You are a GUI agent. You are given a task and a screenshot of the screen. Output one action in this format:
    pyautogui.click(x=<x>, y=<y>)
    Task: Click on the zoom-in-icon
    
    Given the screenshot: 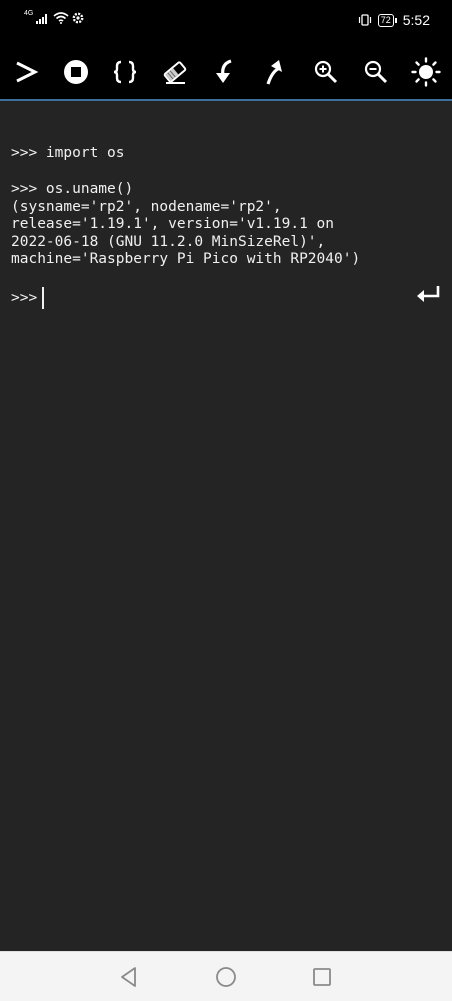 What is the action you would take?
    pyautogui.click(x=326, y=72)
    